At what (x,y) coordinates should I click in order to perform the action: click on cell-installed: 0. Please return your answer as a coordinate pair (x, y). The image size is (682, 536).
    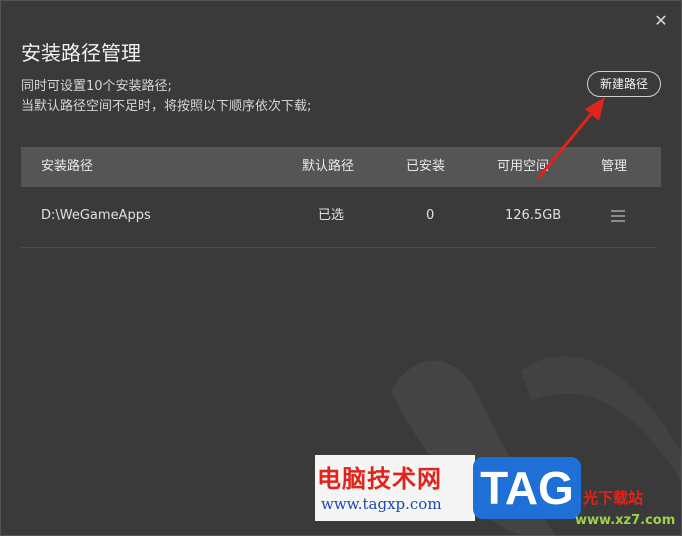
    Looking at the image, I should click on (430, 215).